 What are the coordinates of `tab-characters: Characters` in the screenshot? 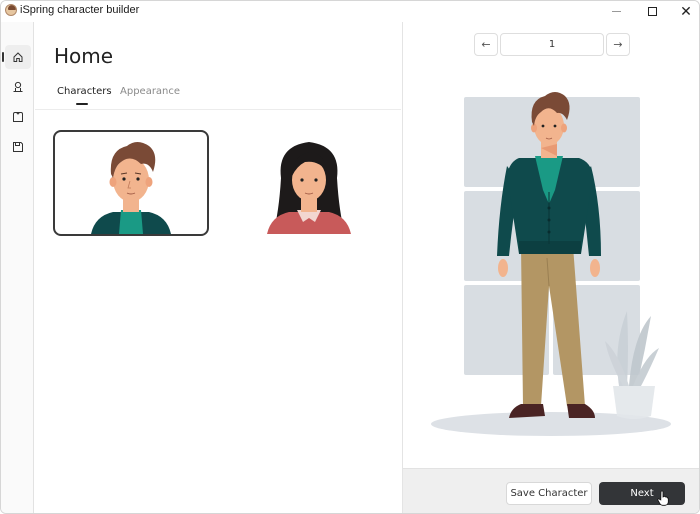 It's located at (84, 91).